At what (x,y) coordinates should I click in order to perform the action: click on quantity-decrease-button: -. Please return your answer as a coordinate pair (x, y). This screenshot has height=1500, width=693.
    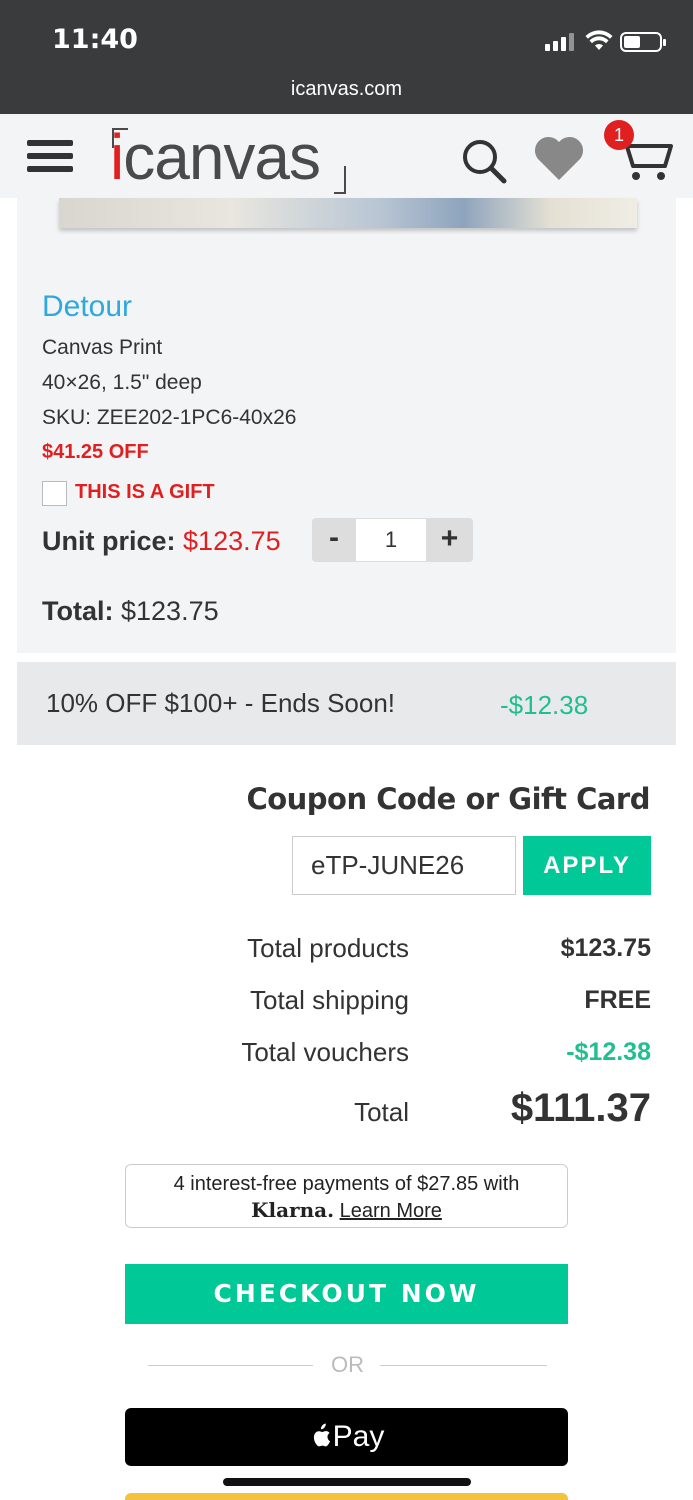
    Looking at the image, I should click on (334, 540).